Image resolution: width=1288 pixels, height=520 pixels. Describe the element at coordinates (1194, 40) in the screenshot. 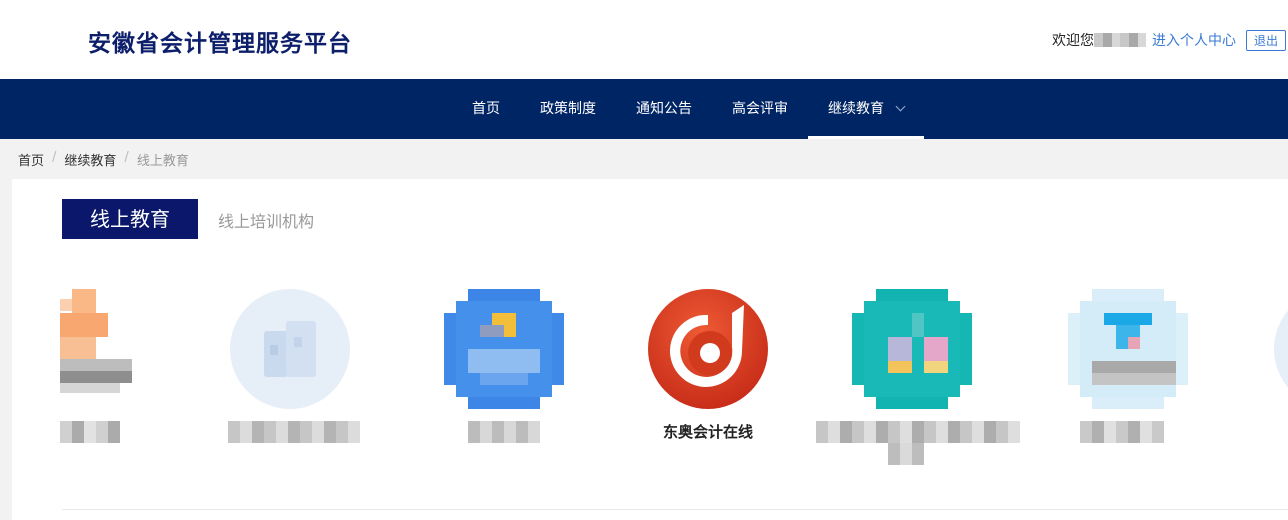

I see `profile-link: 进入个人中心` at that location.